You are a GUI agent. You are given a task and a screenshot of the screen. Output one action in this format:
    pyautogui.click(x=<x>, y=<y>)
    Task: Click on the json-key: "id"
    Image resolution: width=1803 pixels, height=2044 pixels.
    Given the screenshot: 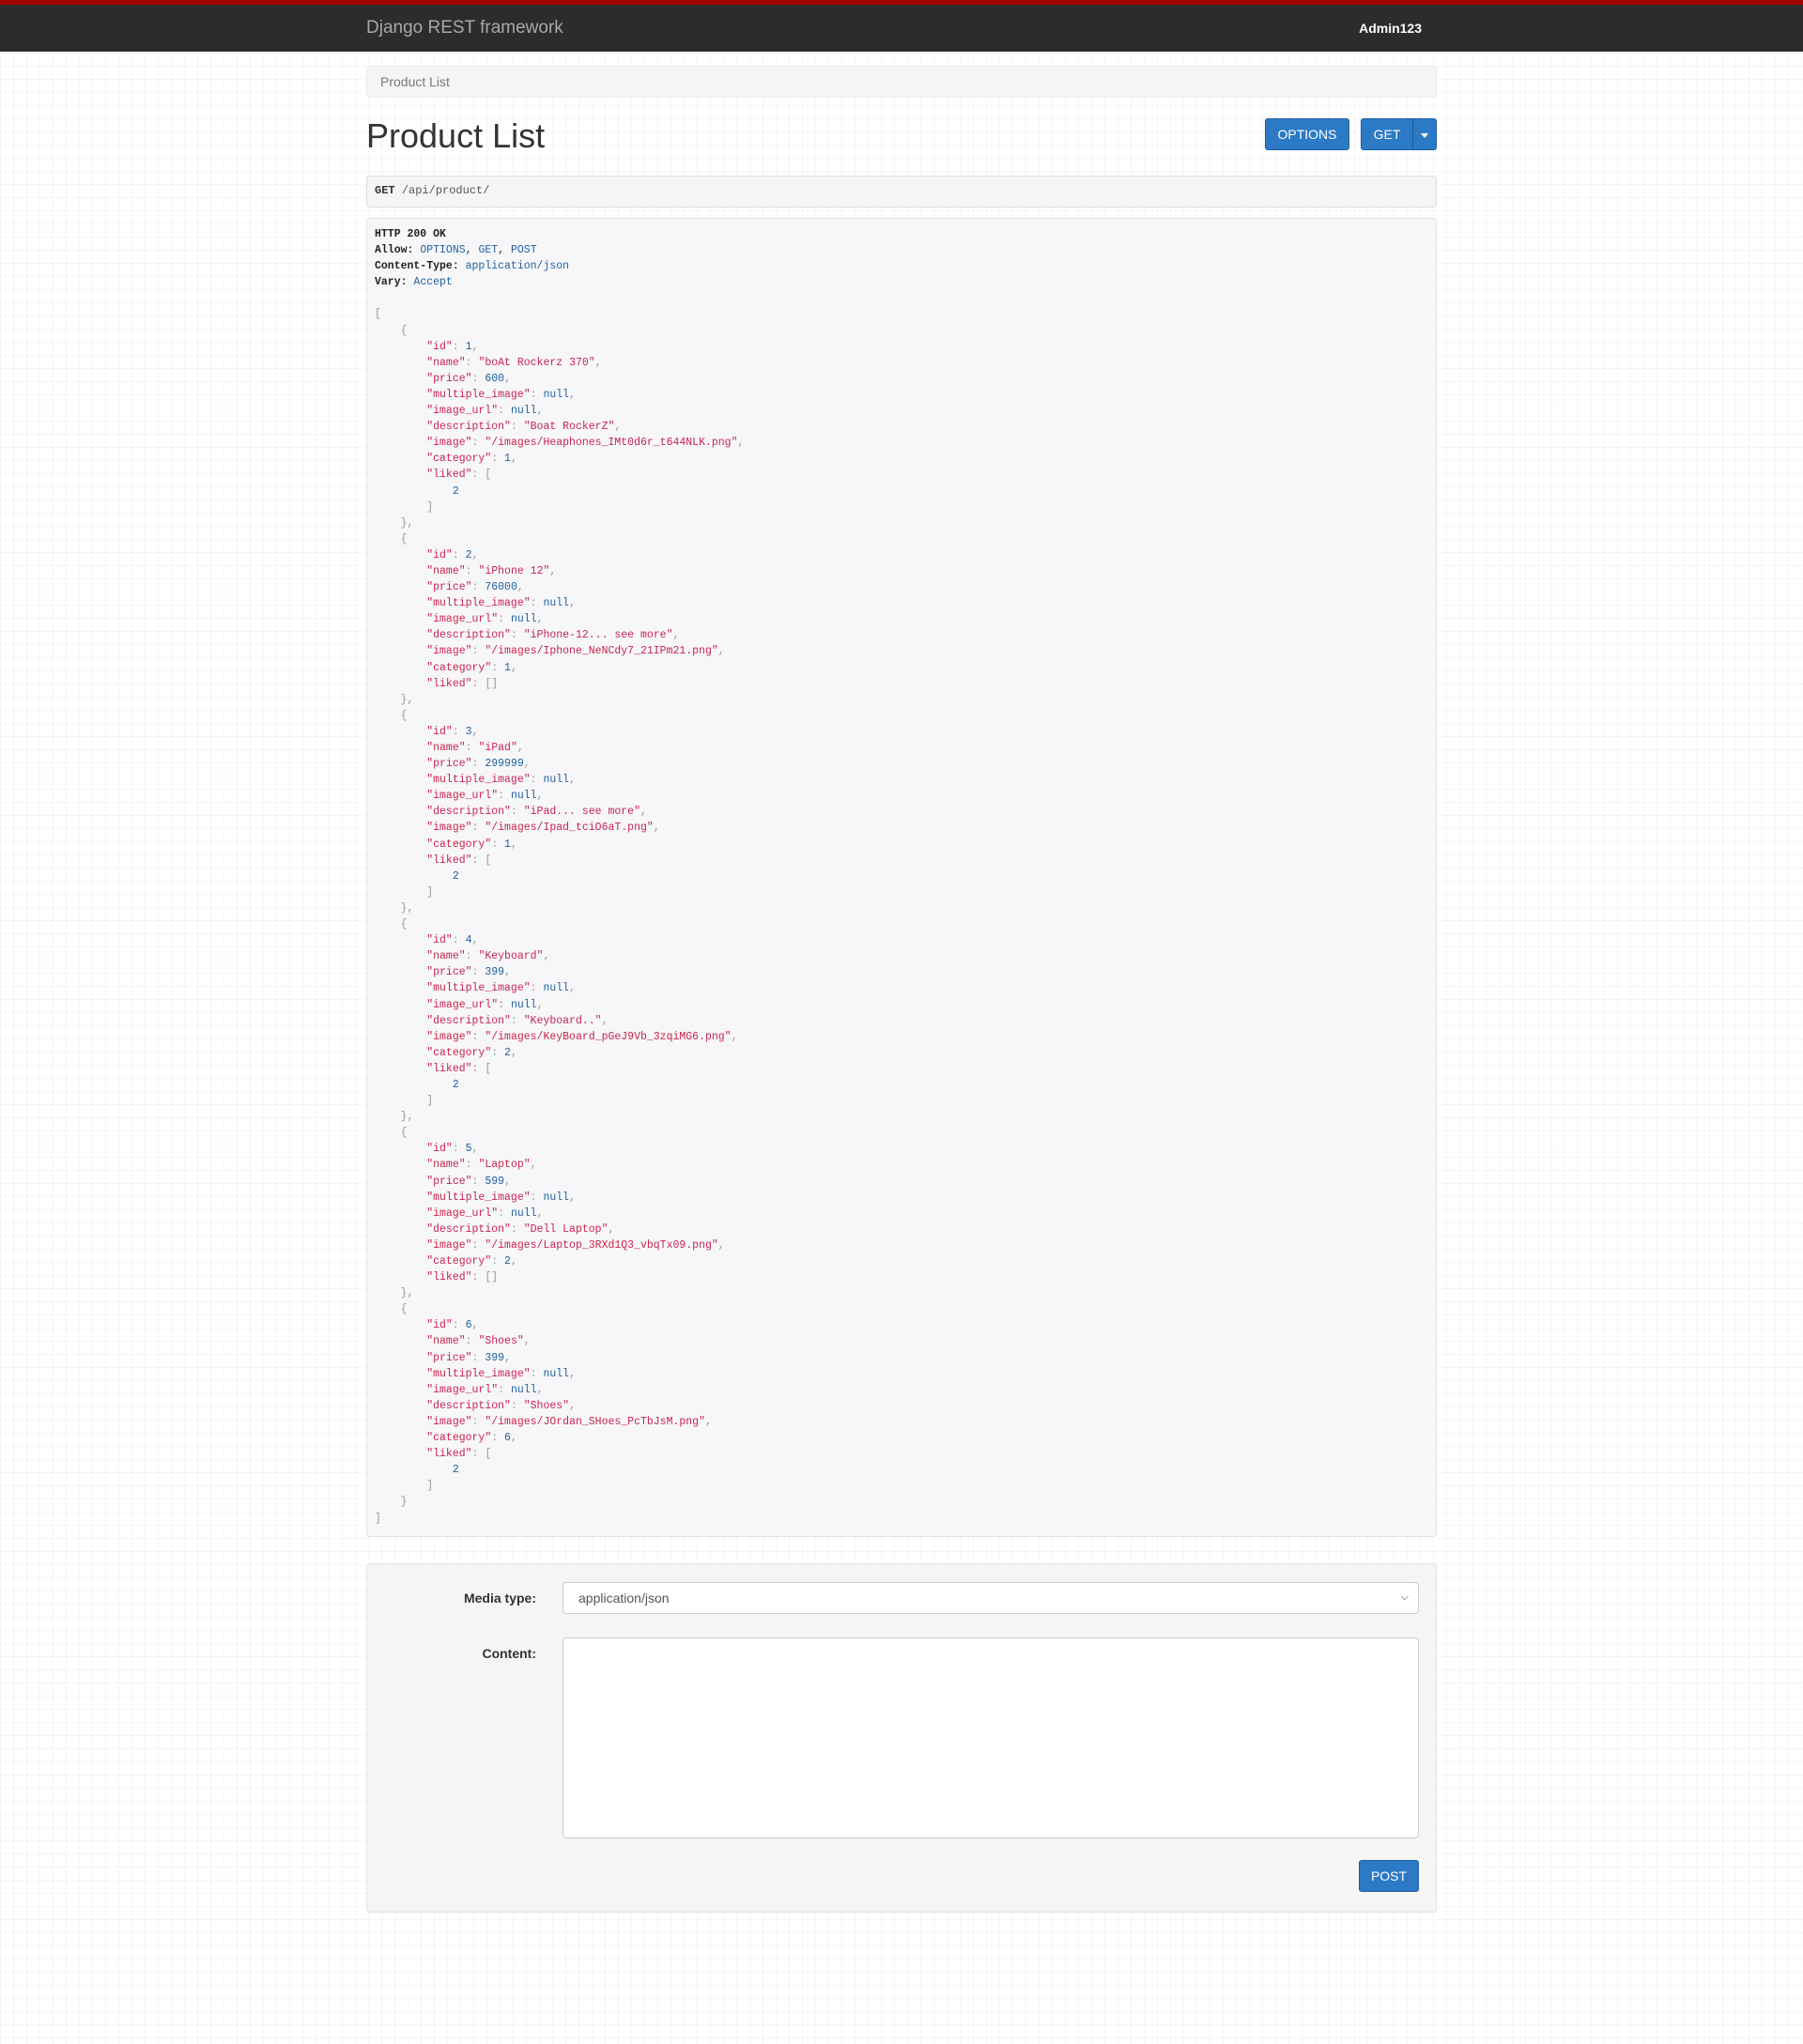 What is the action you would take?
    pyautogui.click(x=439, y=346)
    